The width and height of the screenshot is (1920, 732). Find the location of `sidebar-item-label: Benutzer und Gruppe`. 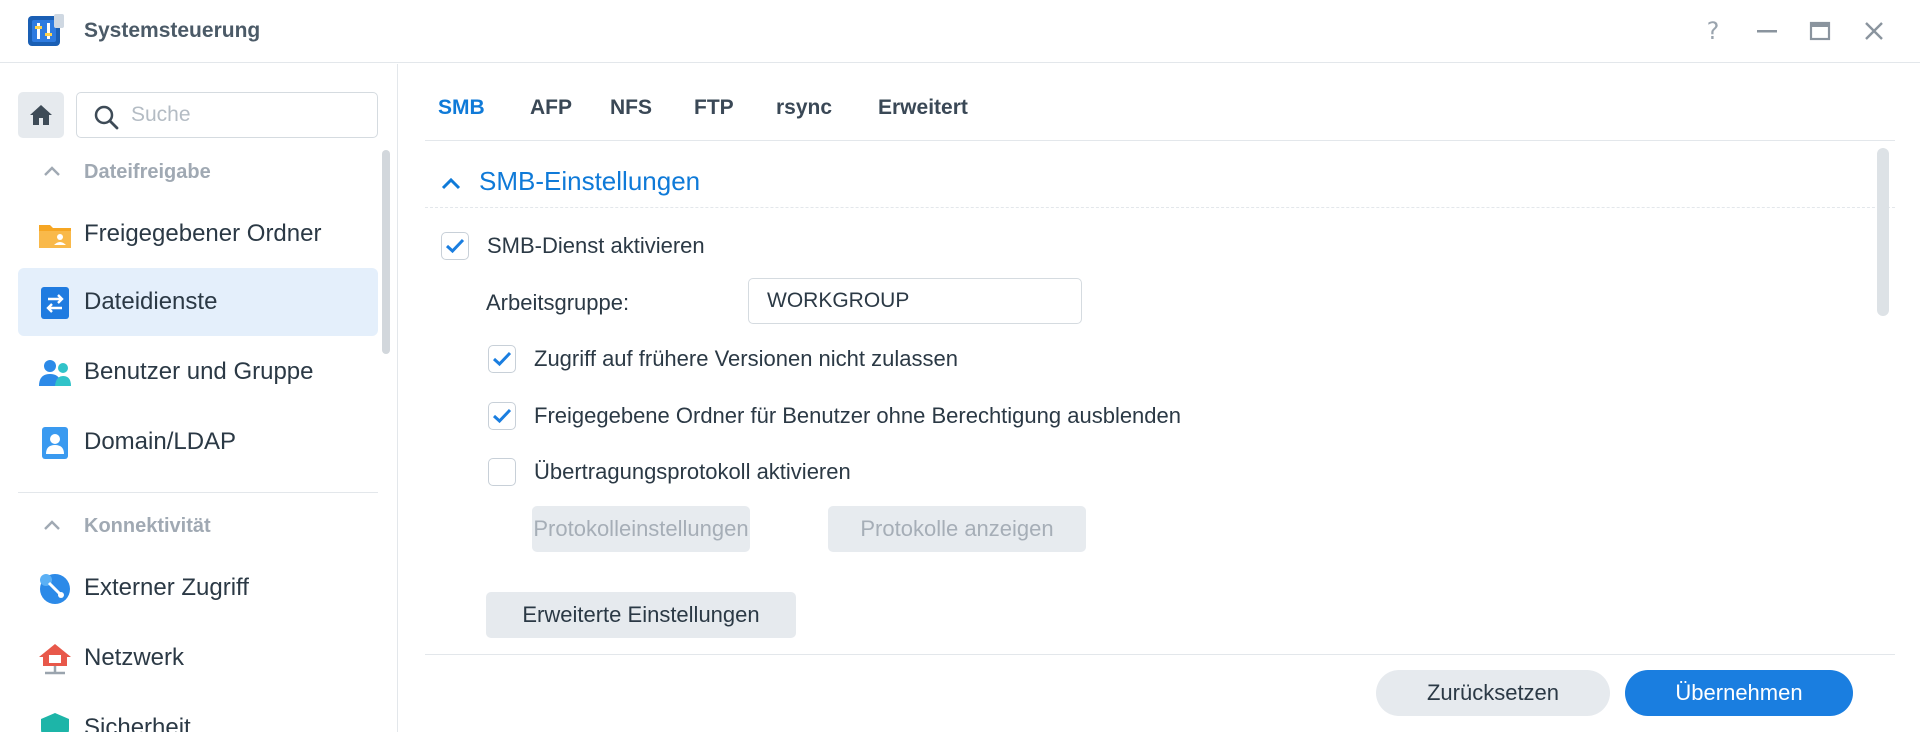

sidebar-item-label: Benutzer und Gruppe is located at coordinates (199, 371).